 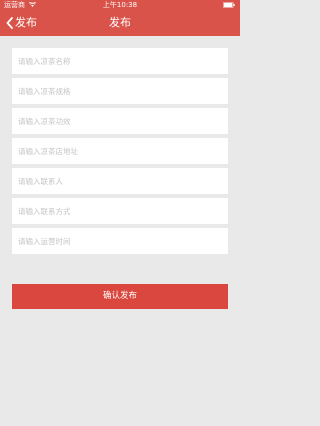 I want to click on status-time: 上午10:38, so click(x=120, y=5).